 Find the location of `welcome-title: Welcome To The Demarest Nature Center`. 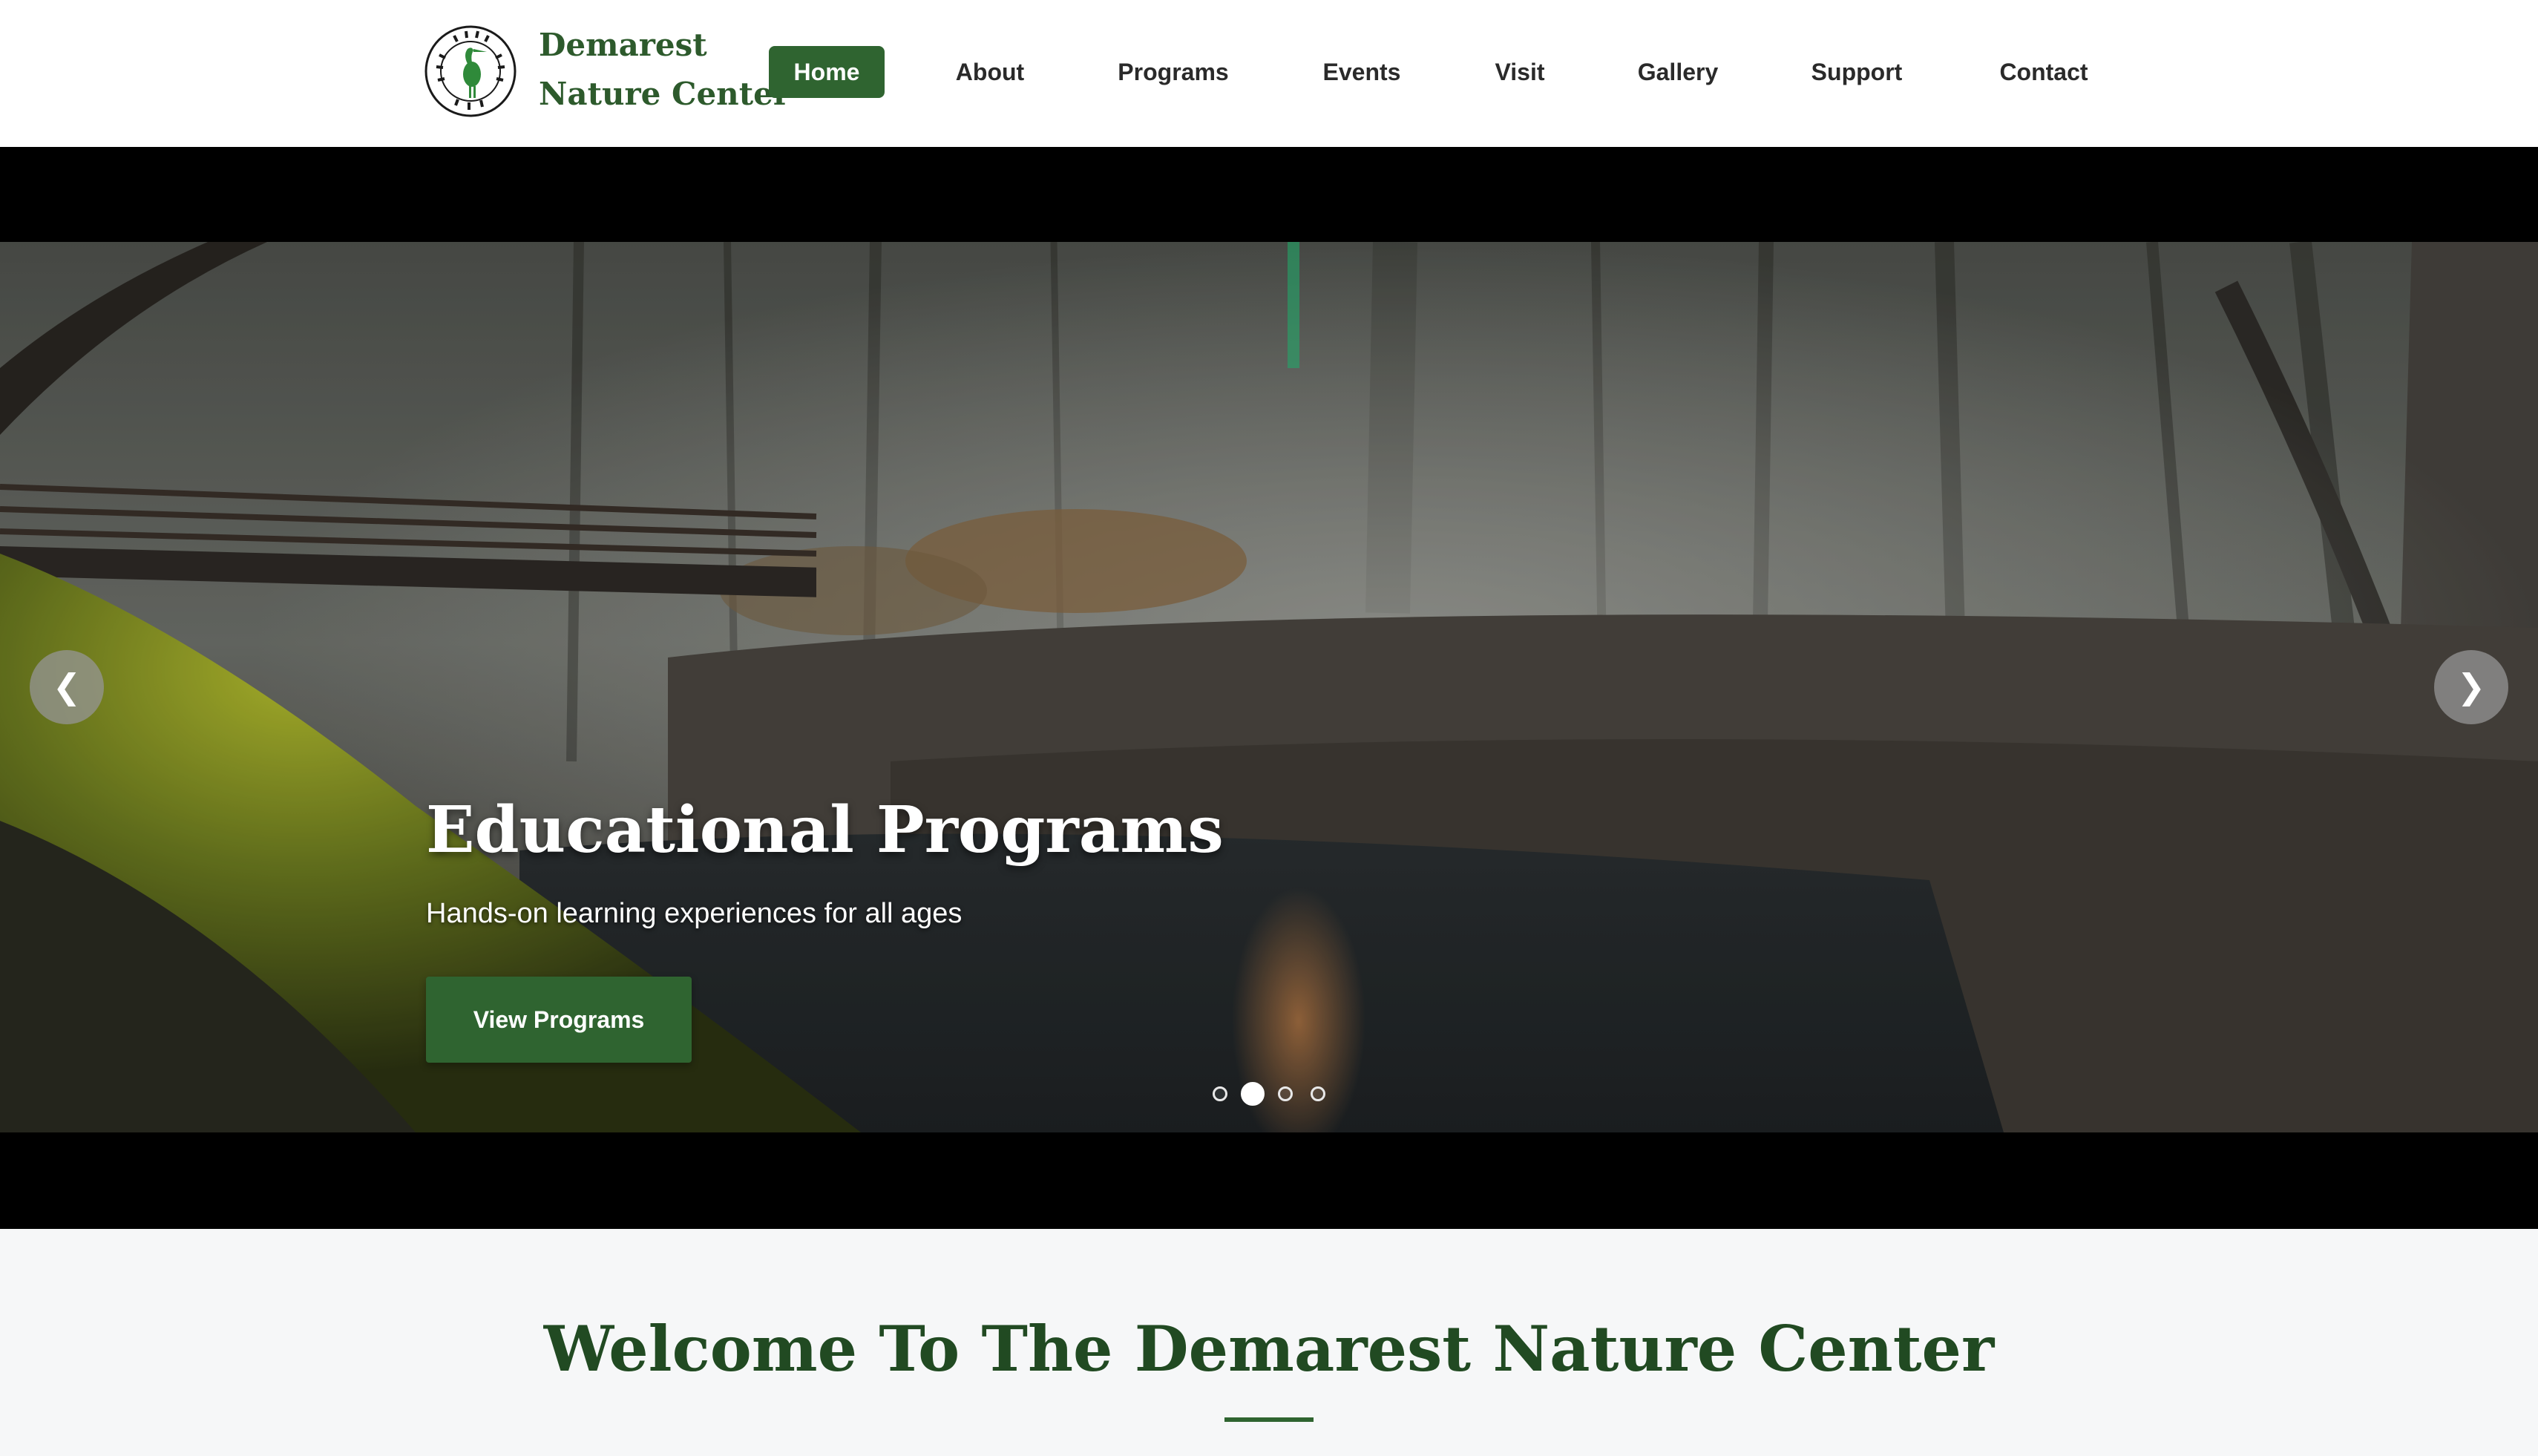

welcome-title: Welcome To The Demarest Nature Center is located at coordinates (1269, 1349).